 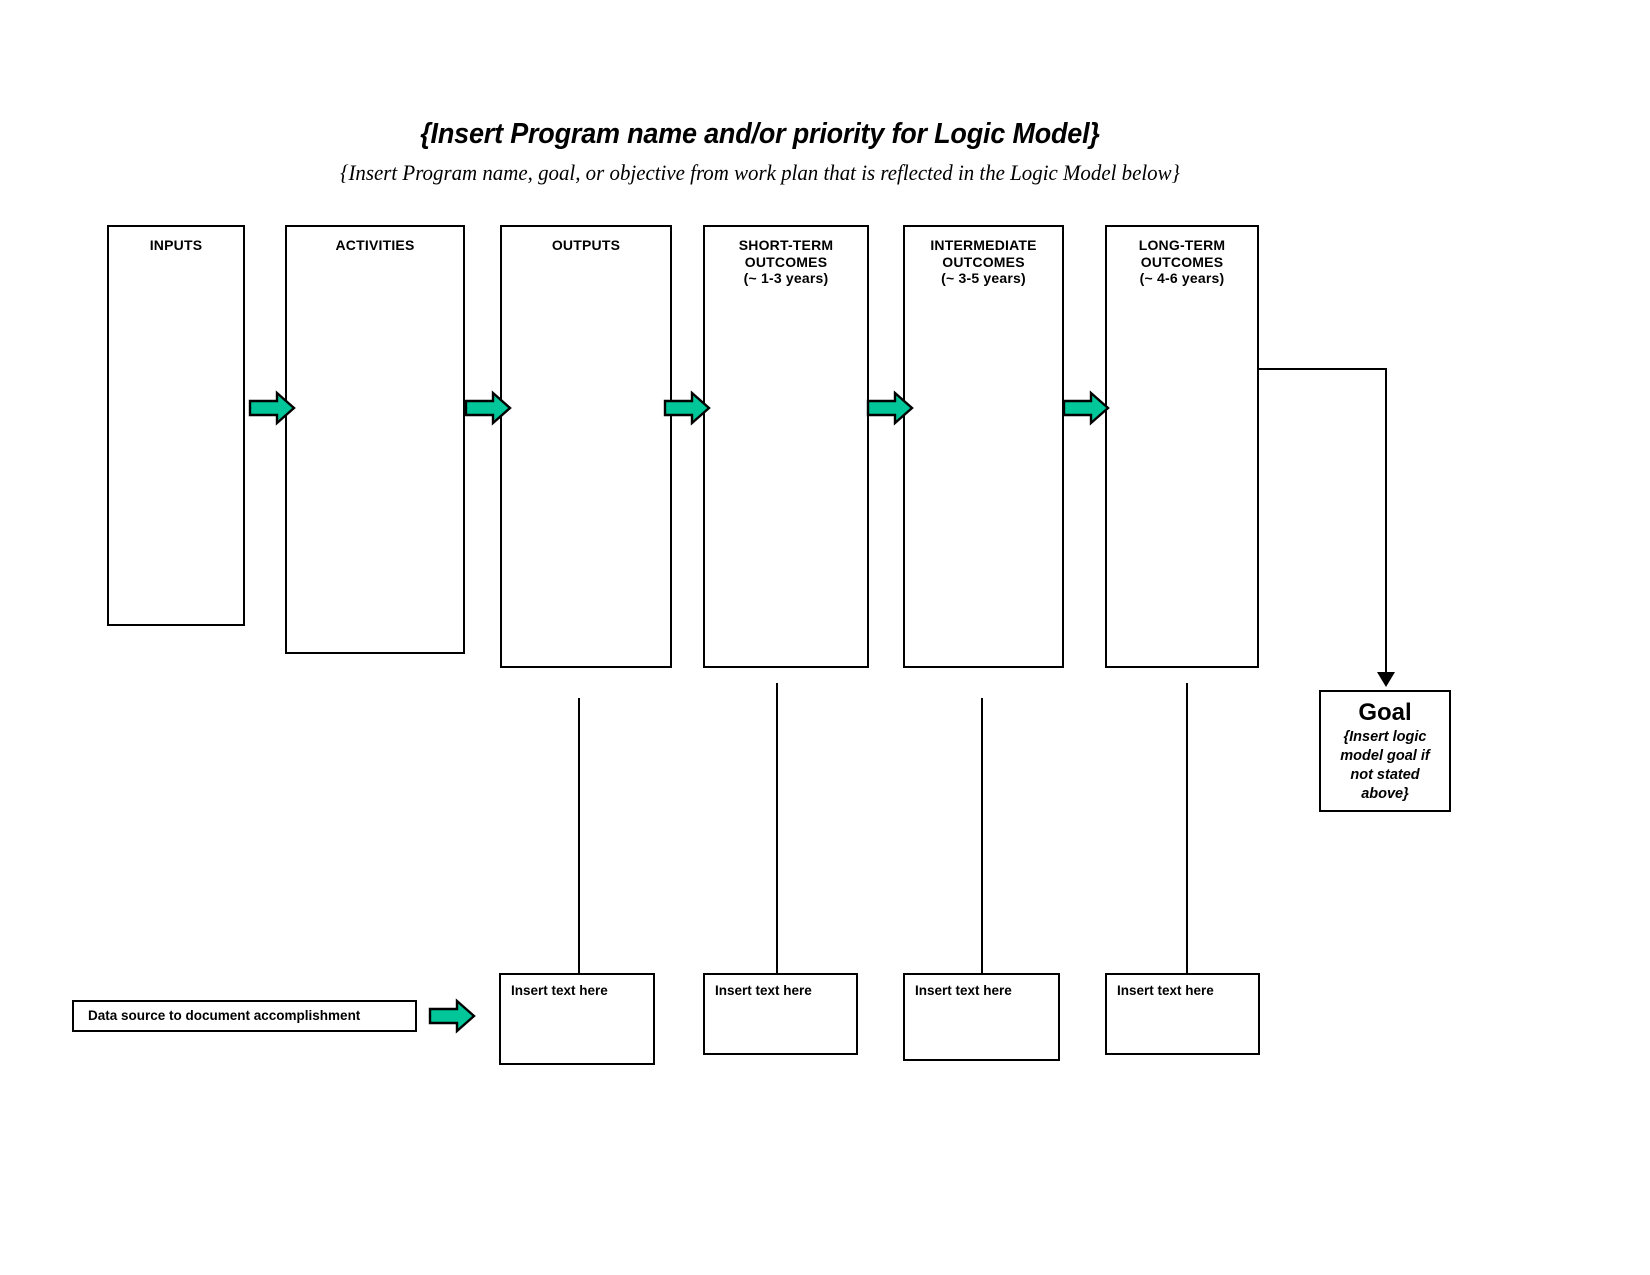 I want to click on column-header-line3: (~ 3-5 years), so click(x=983, y=278).